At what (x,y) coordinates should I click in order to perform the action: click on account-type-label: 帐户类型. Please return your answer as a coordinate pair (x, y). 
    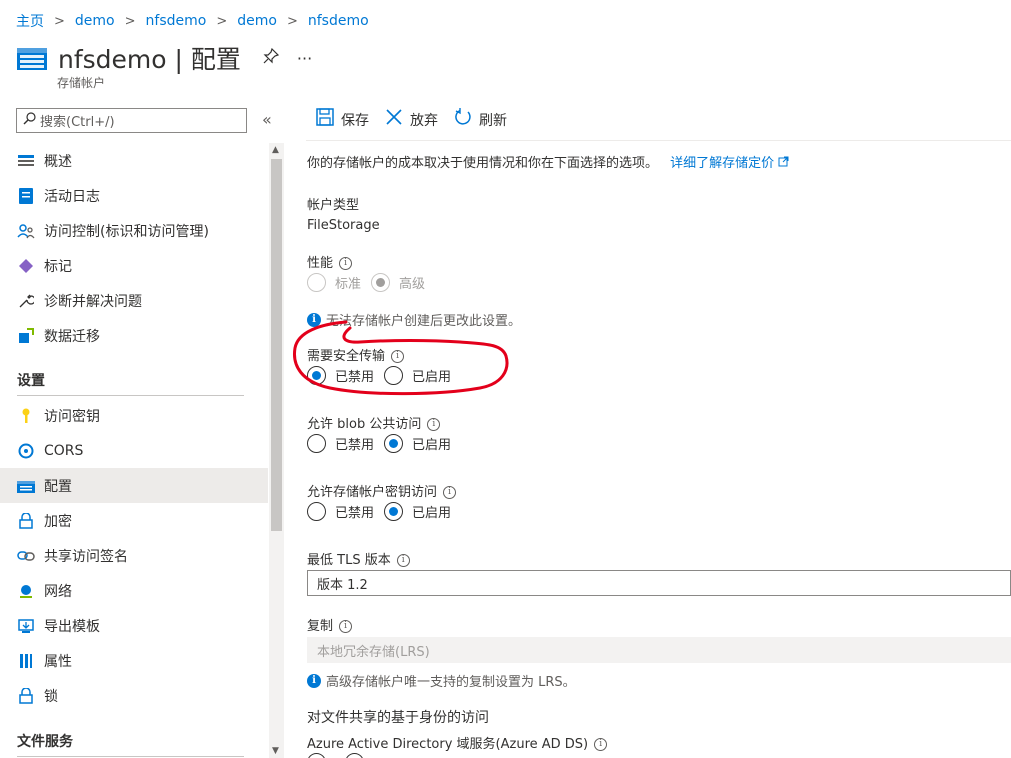
    Looking at the image, I should click on (333, 205).